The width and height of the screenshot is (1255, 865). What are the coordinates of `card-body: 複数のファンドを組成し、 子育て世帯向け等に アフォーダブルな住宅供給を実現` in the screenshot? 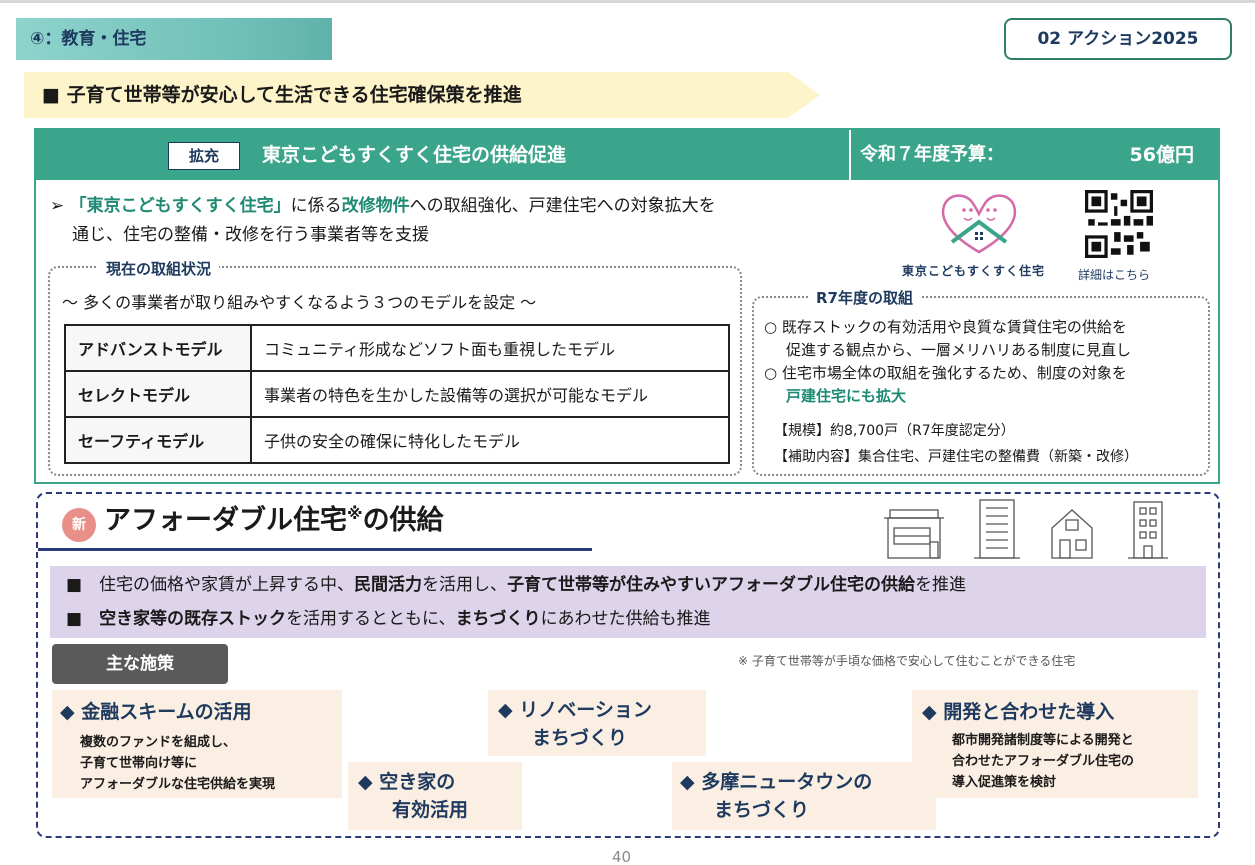 It's located at (177, 763).